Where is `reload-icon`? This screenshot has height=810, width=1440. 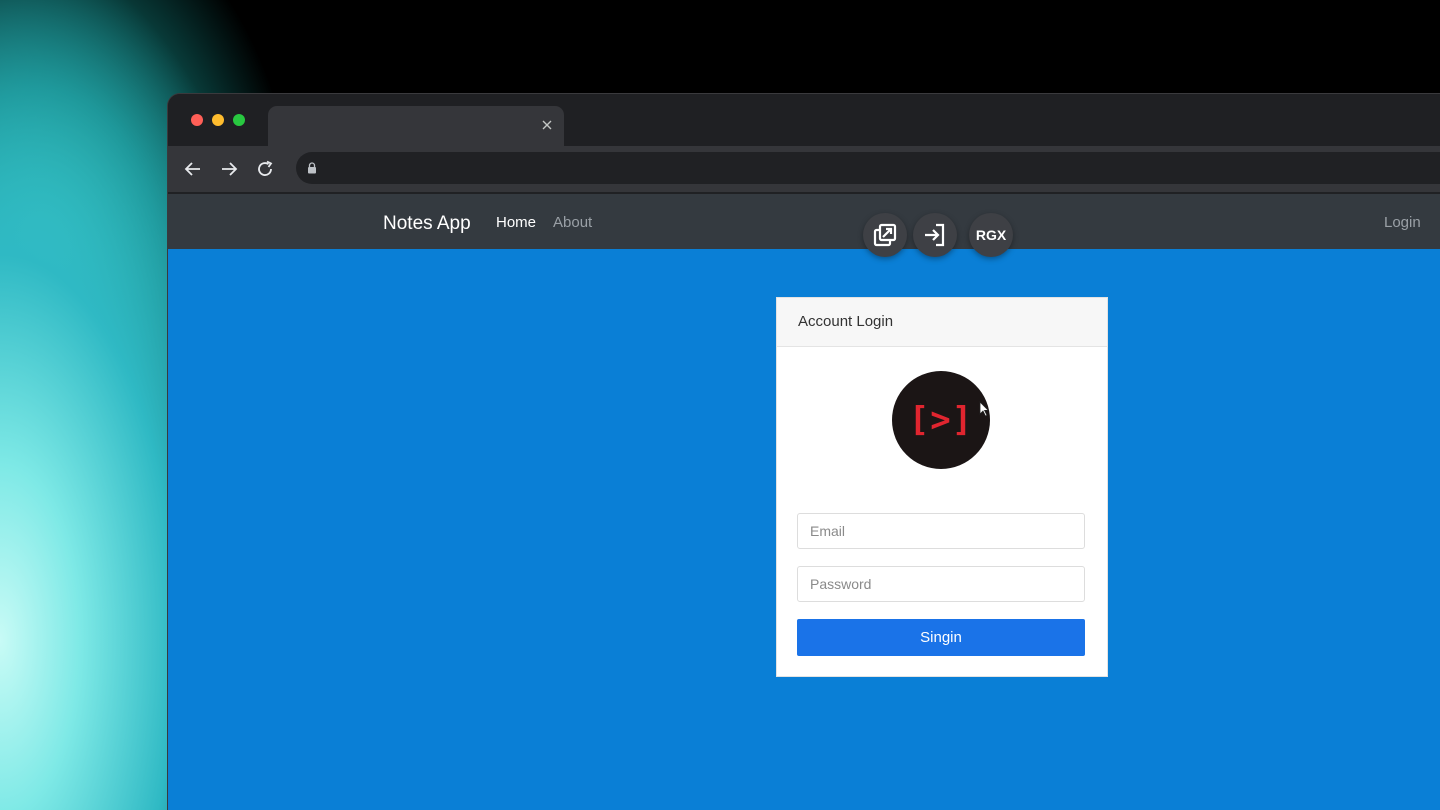 reload-icon is located at coordinates (265, 169).